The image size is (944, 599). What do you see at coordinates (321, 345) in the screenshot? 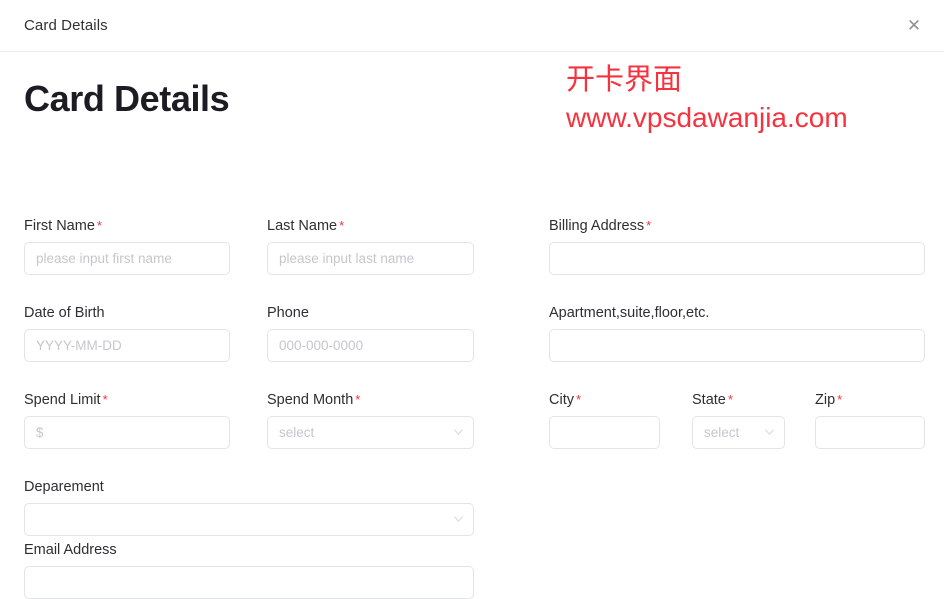
I see `phone-placeholder: 000-000-0000` at bounding box center [321, 345].